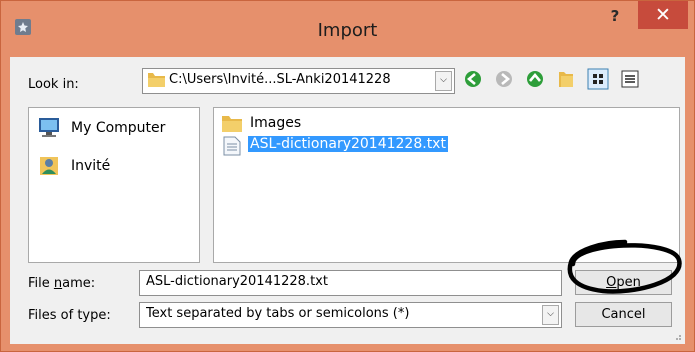 This screenshot has height=352, width=695. Describe the element at coordinates (473, 79) in the screenshot. I see `back-arrow-icon` at that location.